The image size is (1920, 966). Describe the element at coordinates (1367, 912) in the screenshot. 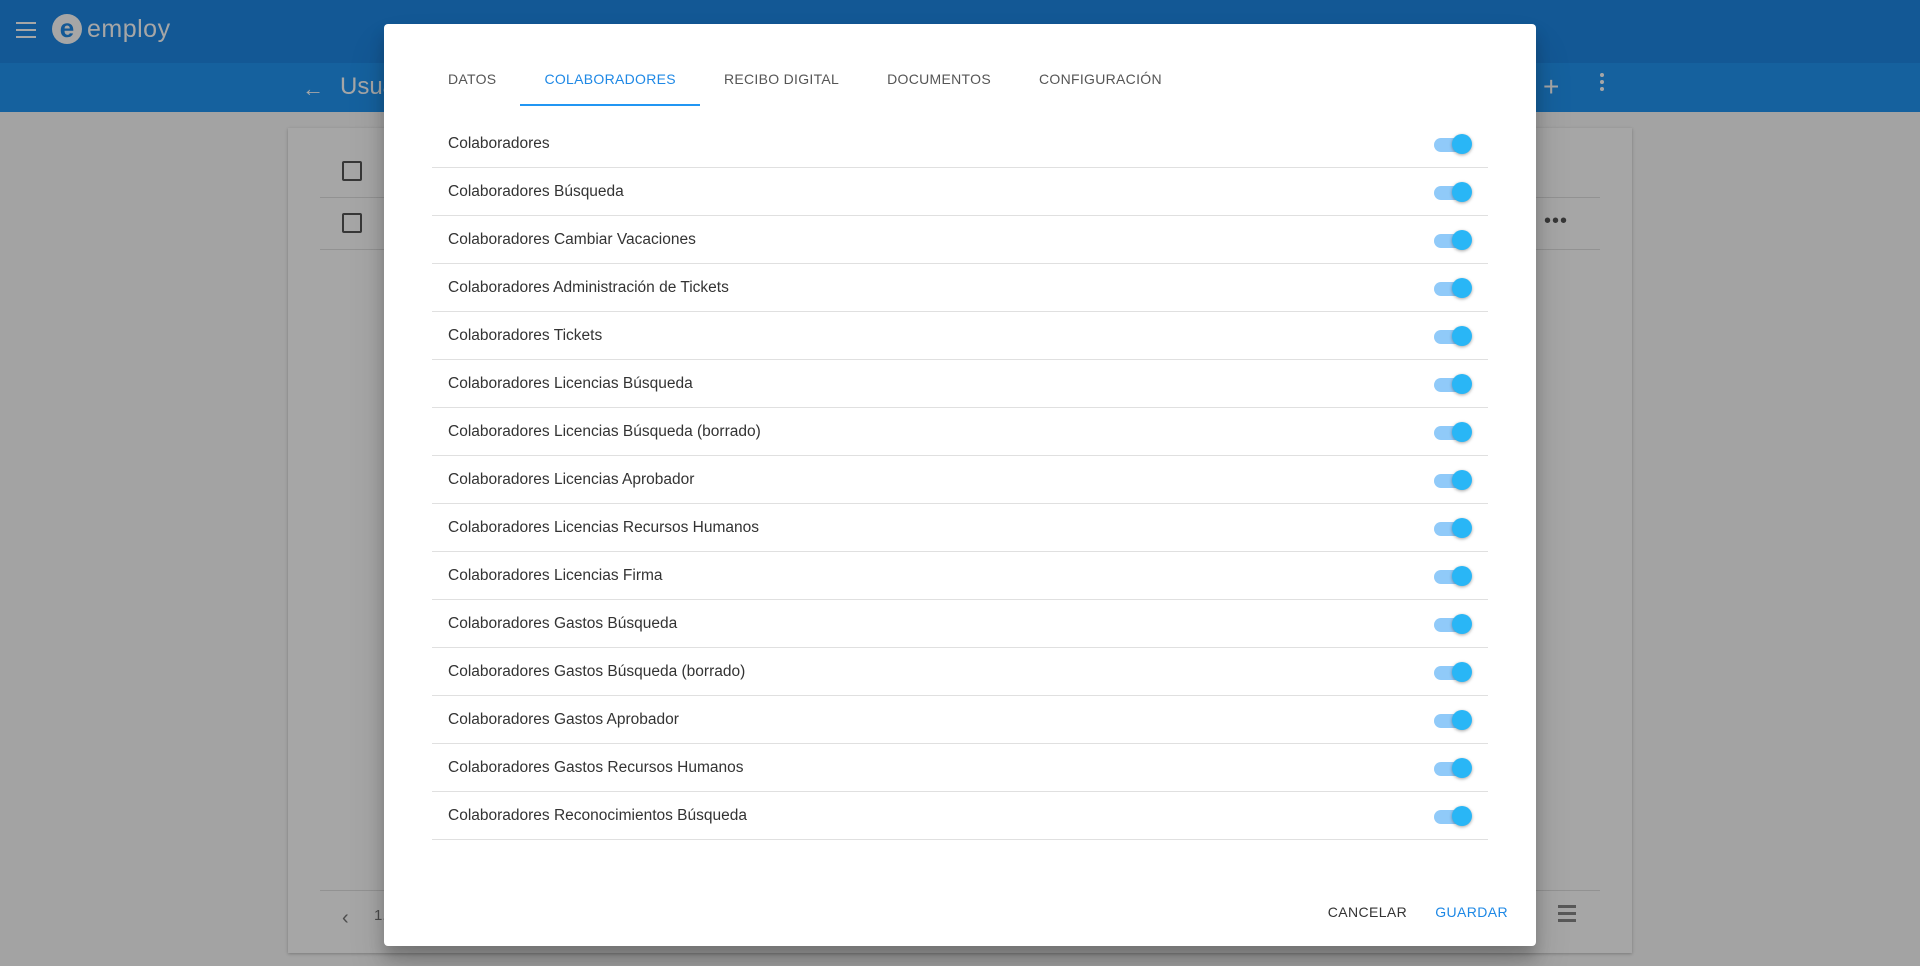

I see `cancel-button: CANCELAR` at that location.